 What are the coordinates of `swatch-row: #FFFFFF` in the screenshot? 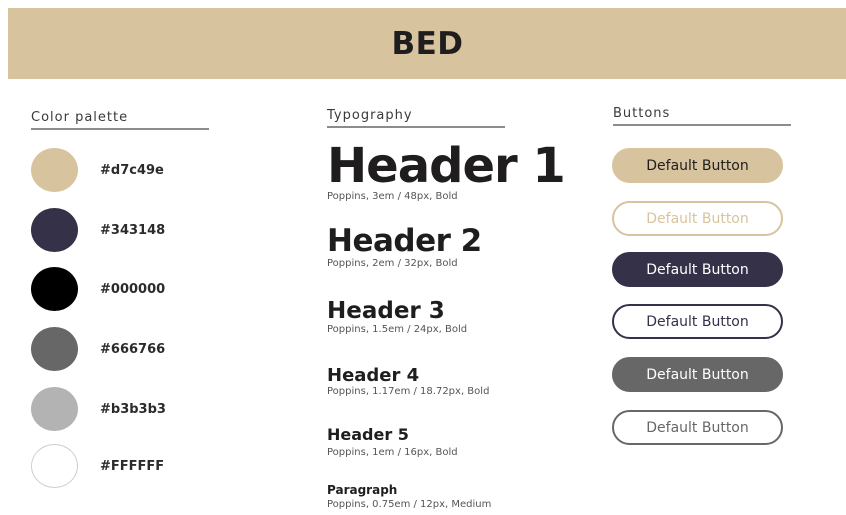 It's located at (97, 466).